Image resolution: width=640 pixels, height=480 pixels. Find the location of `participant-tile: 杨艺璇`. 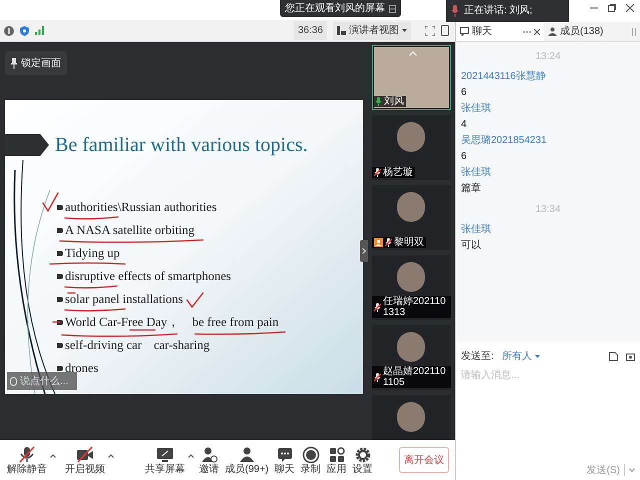

participant-tile: 杨艺璇 is located at coordinates (411, 147).